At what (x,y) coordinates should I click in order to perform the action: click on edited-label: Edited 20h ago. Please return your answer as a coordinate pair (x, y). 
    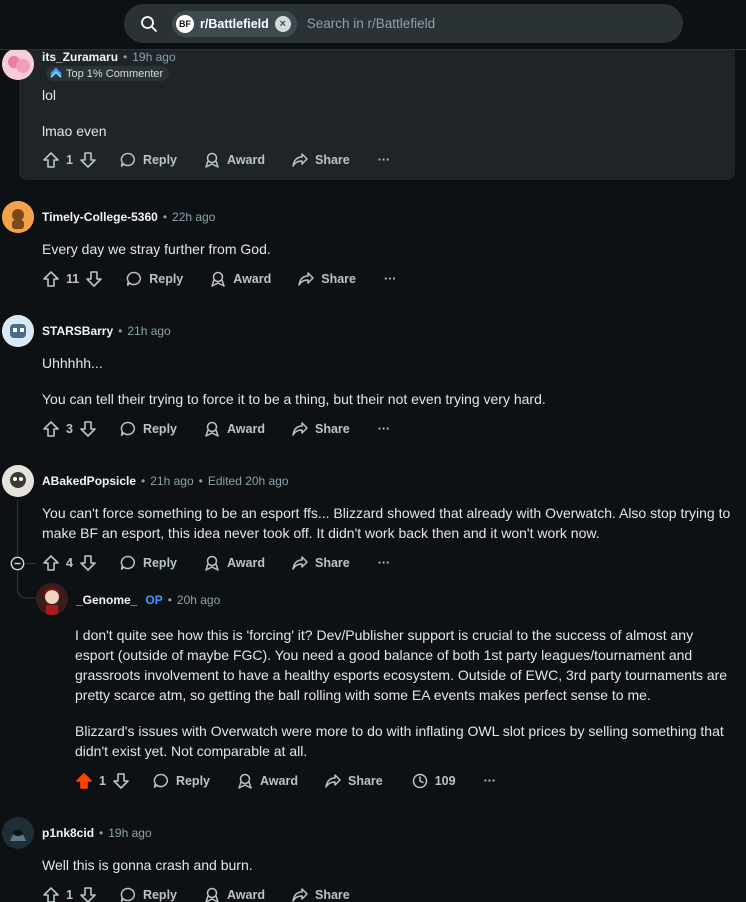
    Looking at the image, I should click on (248, 481).